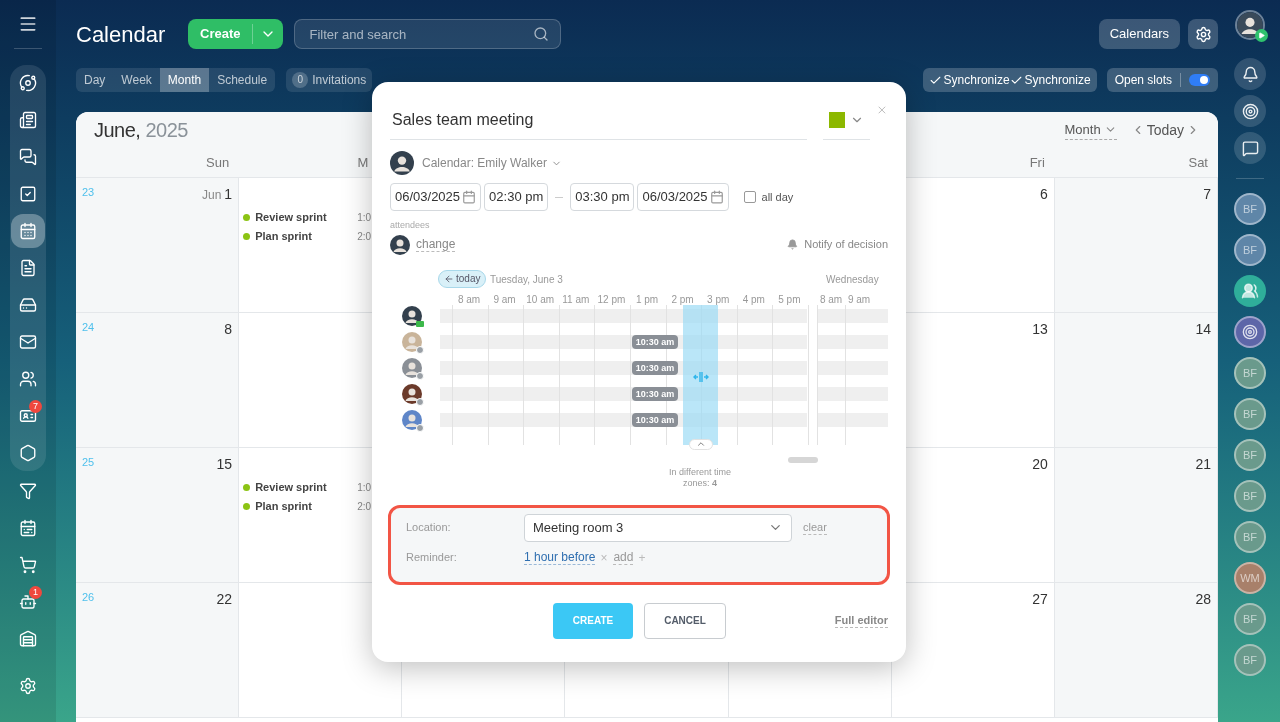 The height and width of the screenshot is (722, 1280). Describe the element at coordinates (682, 299) in the screenshot. I see `hour-label: 2 pm` at that location.